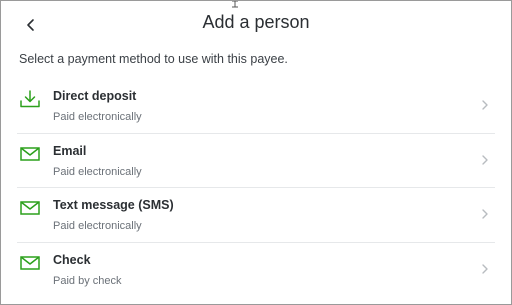 The width and height of the screenshot is (512, 305). Describe the element at coordinates (70, 150) in the screenshot. I see `payment-method-label: Email` at that location.